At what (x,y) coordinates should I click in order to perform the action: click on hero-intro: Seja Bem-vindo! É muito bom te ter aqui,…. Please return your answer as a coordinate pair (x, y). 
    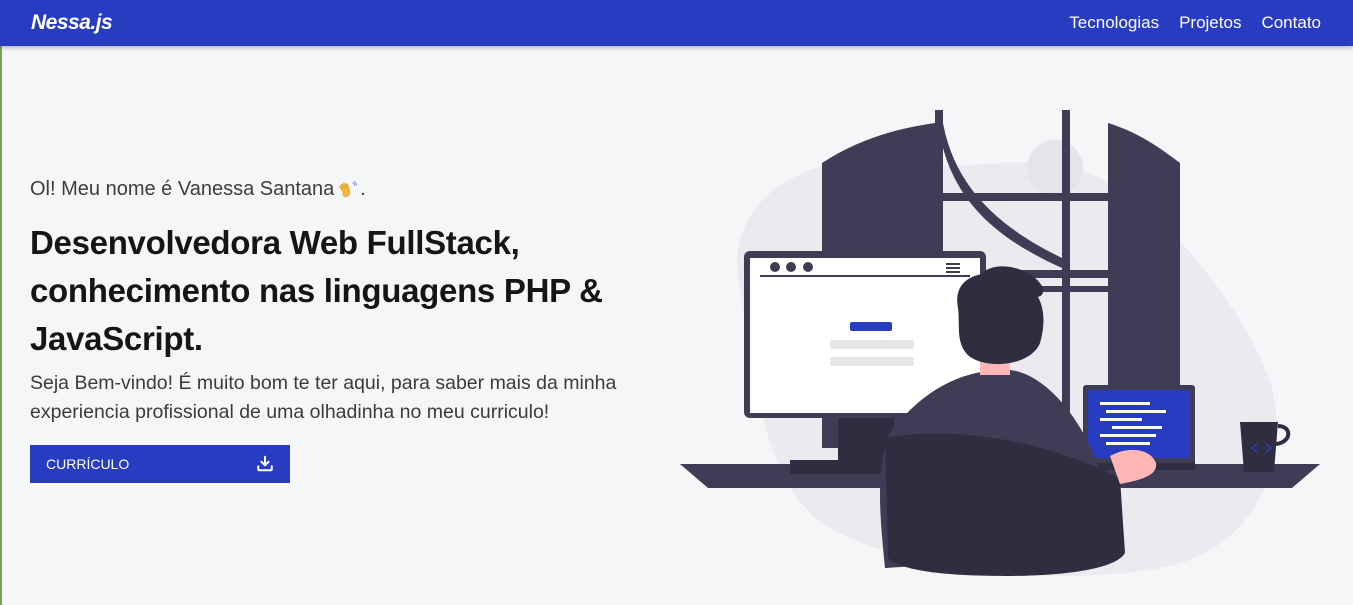
    Looking at the image, I should click on (323, 397).